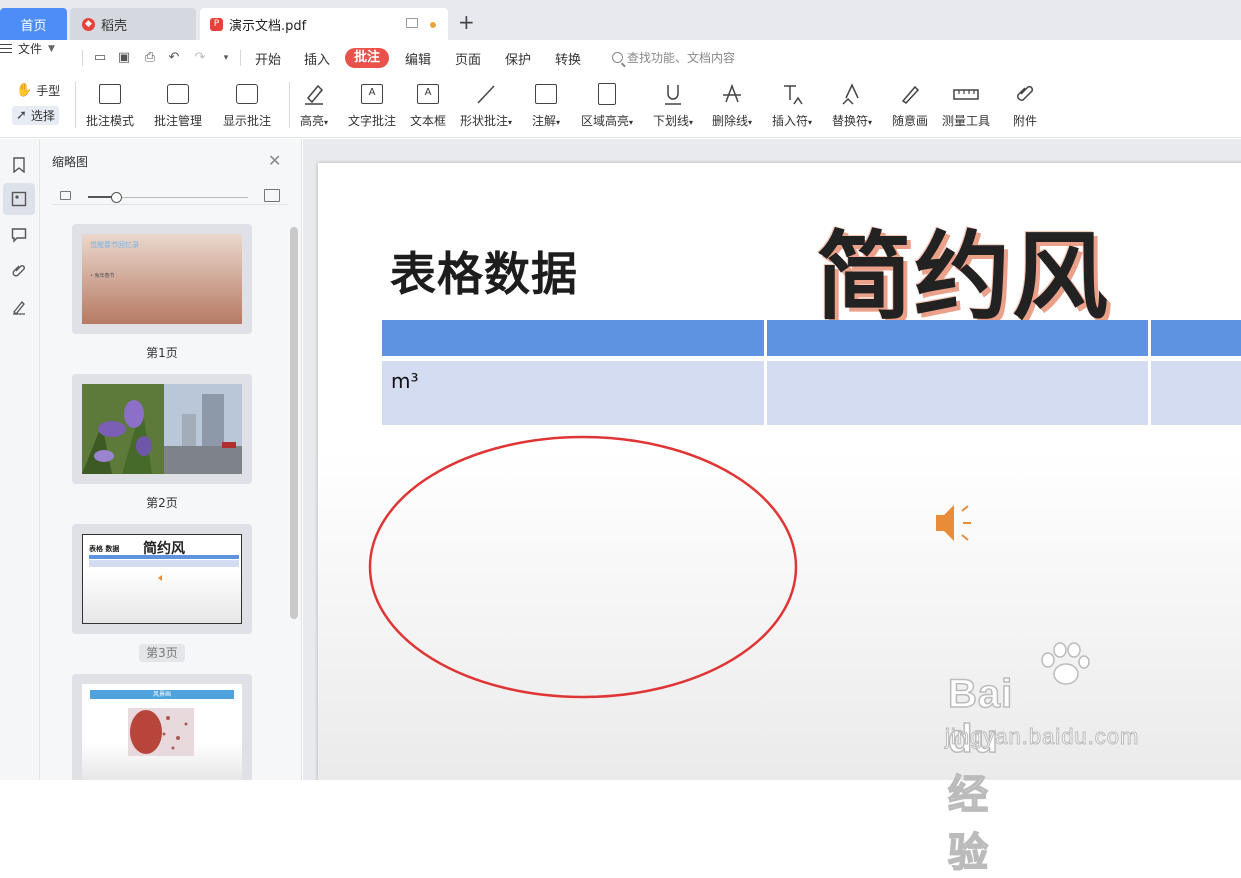 The image size is (1241, 878). I want to click on show-annotations-button: 显示批注, so click(247, 104).